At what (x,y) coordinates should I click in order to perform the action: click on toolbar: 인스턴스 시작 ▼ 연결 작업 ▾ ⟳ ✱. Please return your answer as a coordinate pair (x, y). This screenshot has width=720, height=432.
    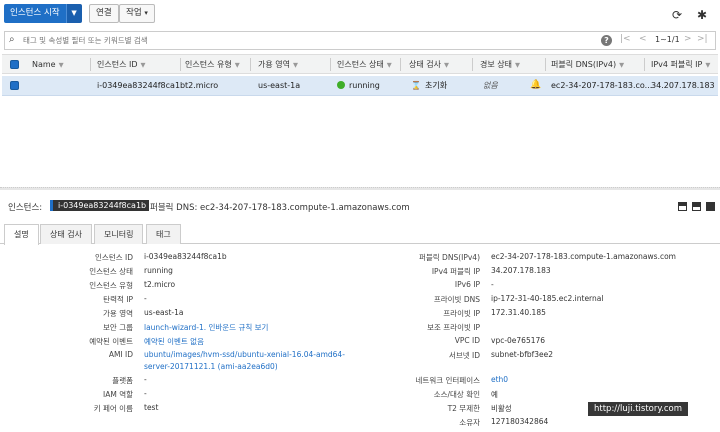
    Looking at the image, I should click on (360, 13).